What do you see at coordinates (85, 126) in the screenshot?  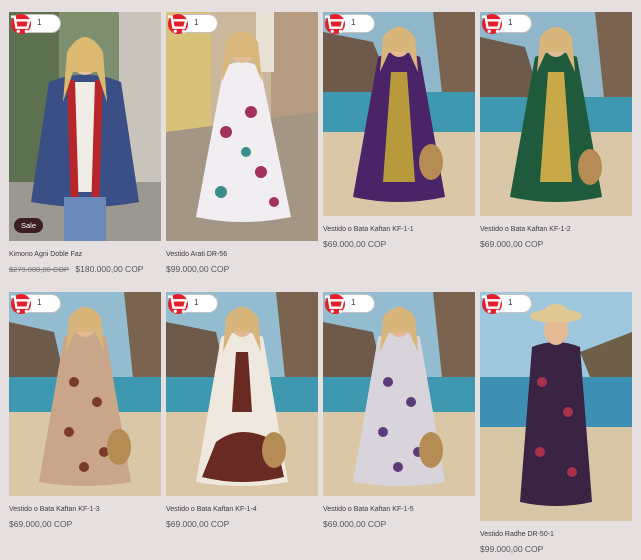 I see `product-image: 1 Sale` at bounding box center [85, 126].